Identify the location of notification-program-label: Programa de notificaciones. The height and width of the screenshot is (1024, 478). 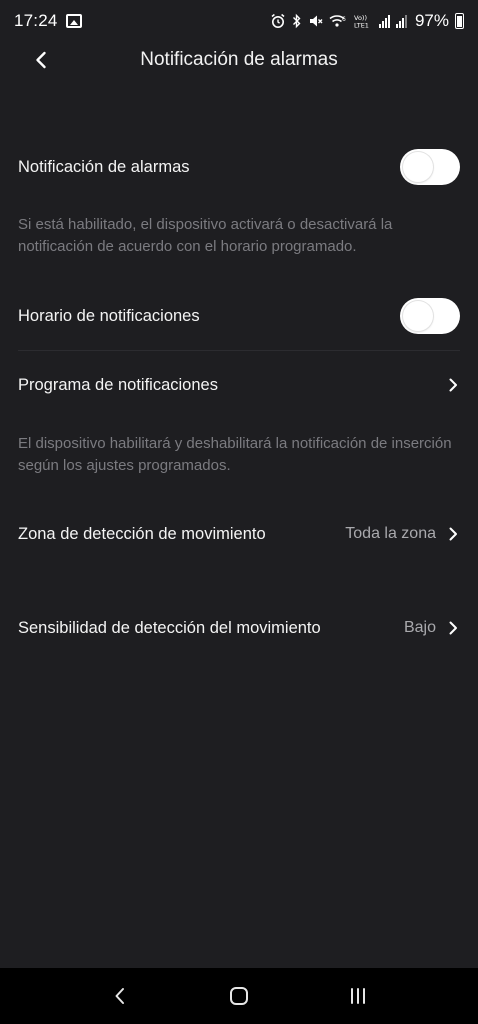
(118, 384).